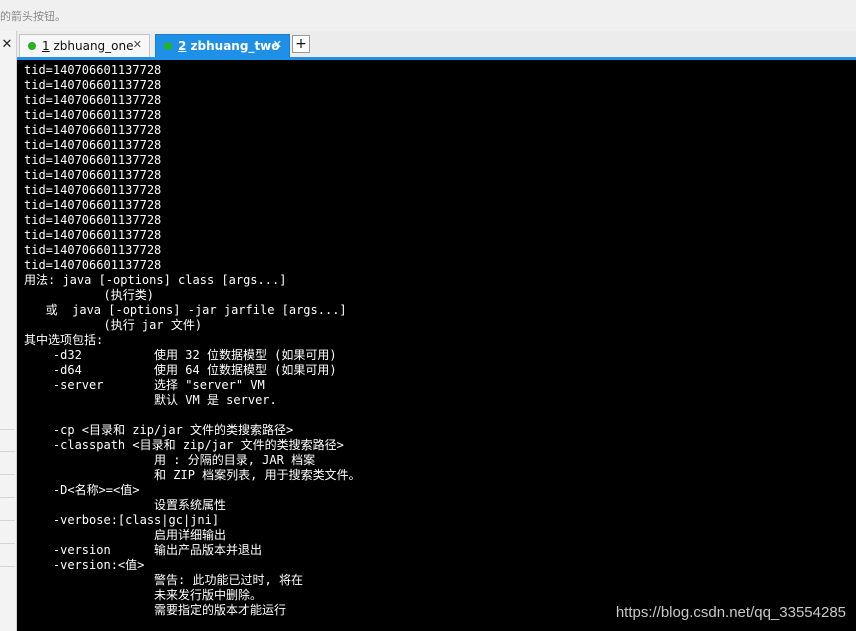 Image resolution: width=856 pixels, height=631 pixels. Describe the element at coordinates (301, 44) in the screenshot. I see `new-tab-button: +` at that location.